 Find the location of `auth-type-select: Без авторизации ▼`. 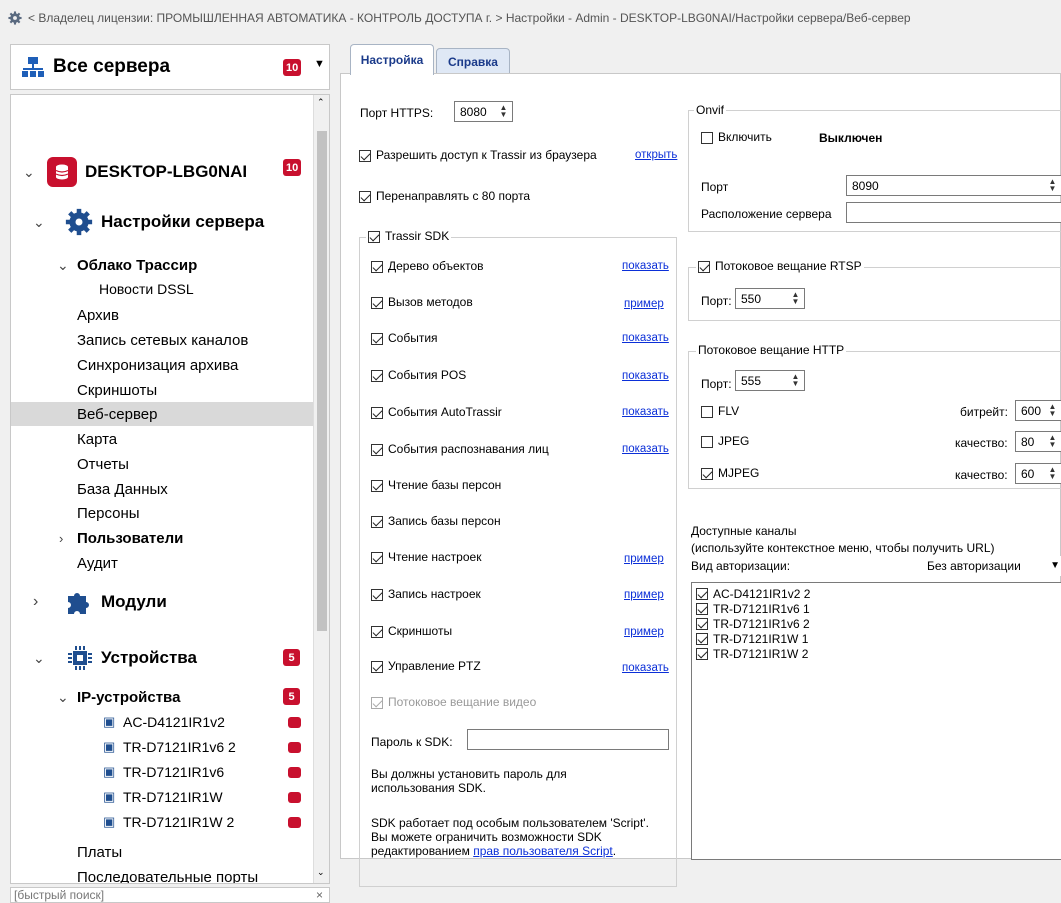

auth-type-select: Без авторизации ▼ is located at coordinates (992, 566).